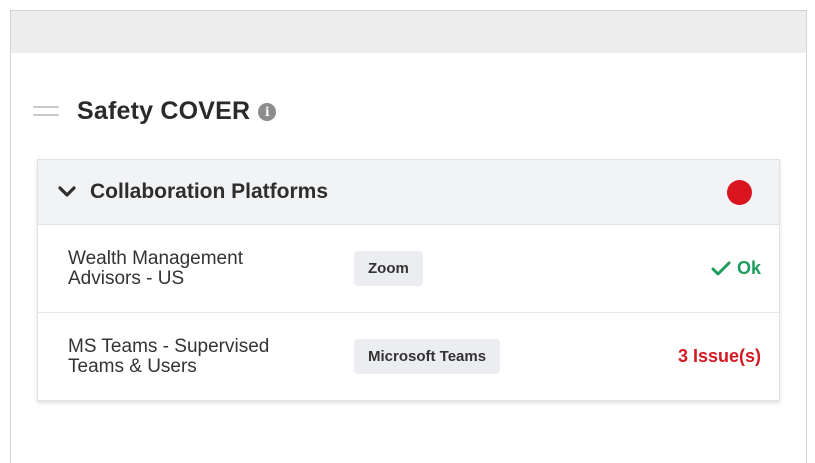 The height and width of the screenshot is (463, 815). What do you see at coordinates (67, 192) in the screenshot?
I see `chevron-down-icon` at bounding box center [67, 192].